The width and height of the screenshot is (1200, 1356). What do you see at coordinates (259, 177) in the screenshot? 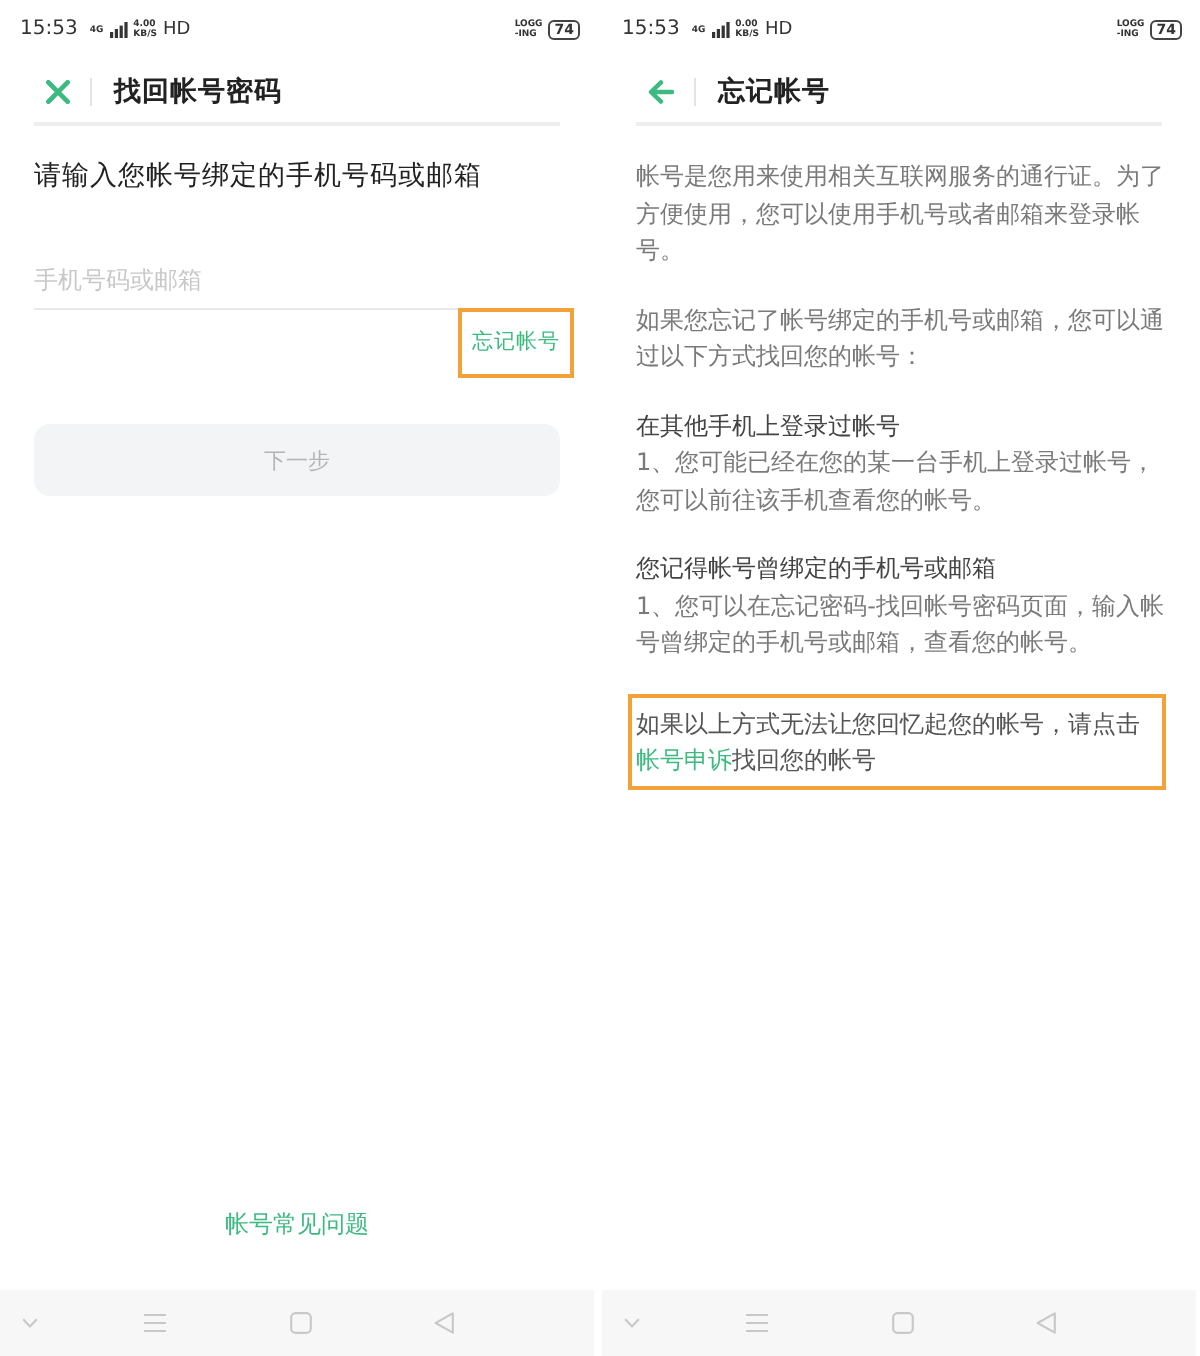
I see `instruction-text: 请输入您帐号绑定的手机号码或邮箱` at bounding box center [259, 177].